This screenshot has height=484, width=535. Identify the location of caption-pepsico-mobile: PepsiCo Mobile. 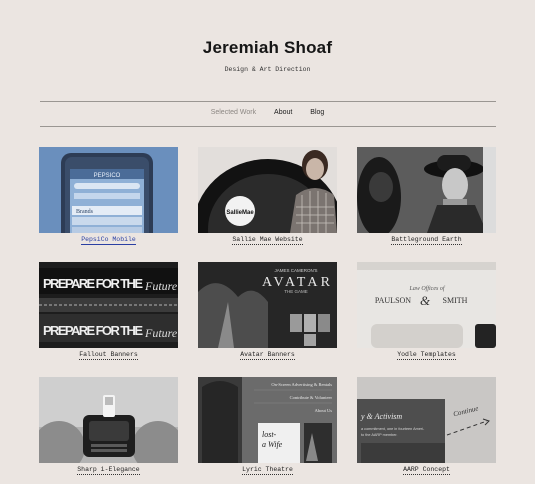
(108, 240).